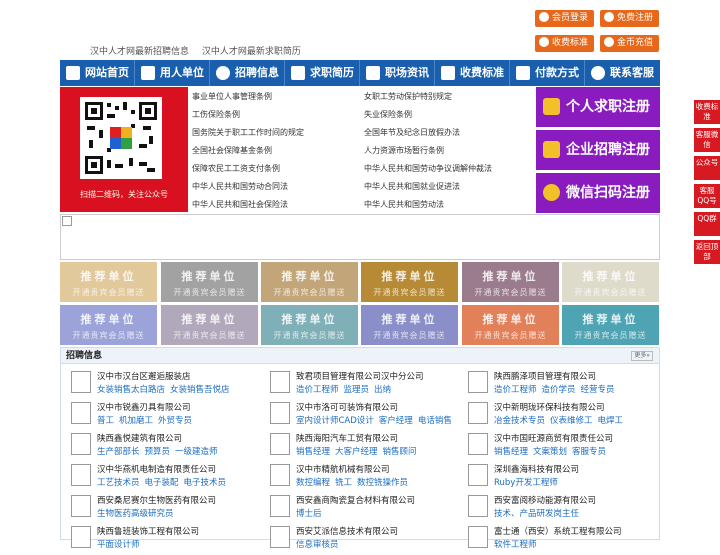 The height and width of the screenshot is (555, 720). What do you see at coordinates (135, 514) in the screenshot?
I see `job-link: 生物医药高级研究员` at bounding box center [135, 514].